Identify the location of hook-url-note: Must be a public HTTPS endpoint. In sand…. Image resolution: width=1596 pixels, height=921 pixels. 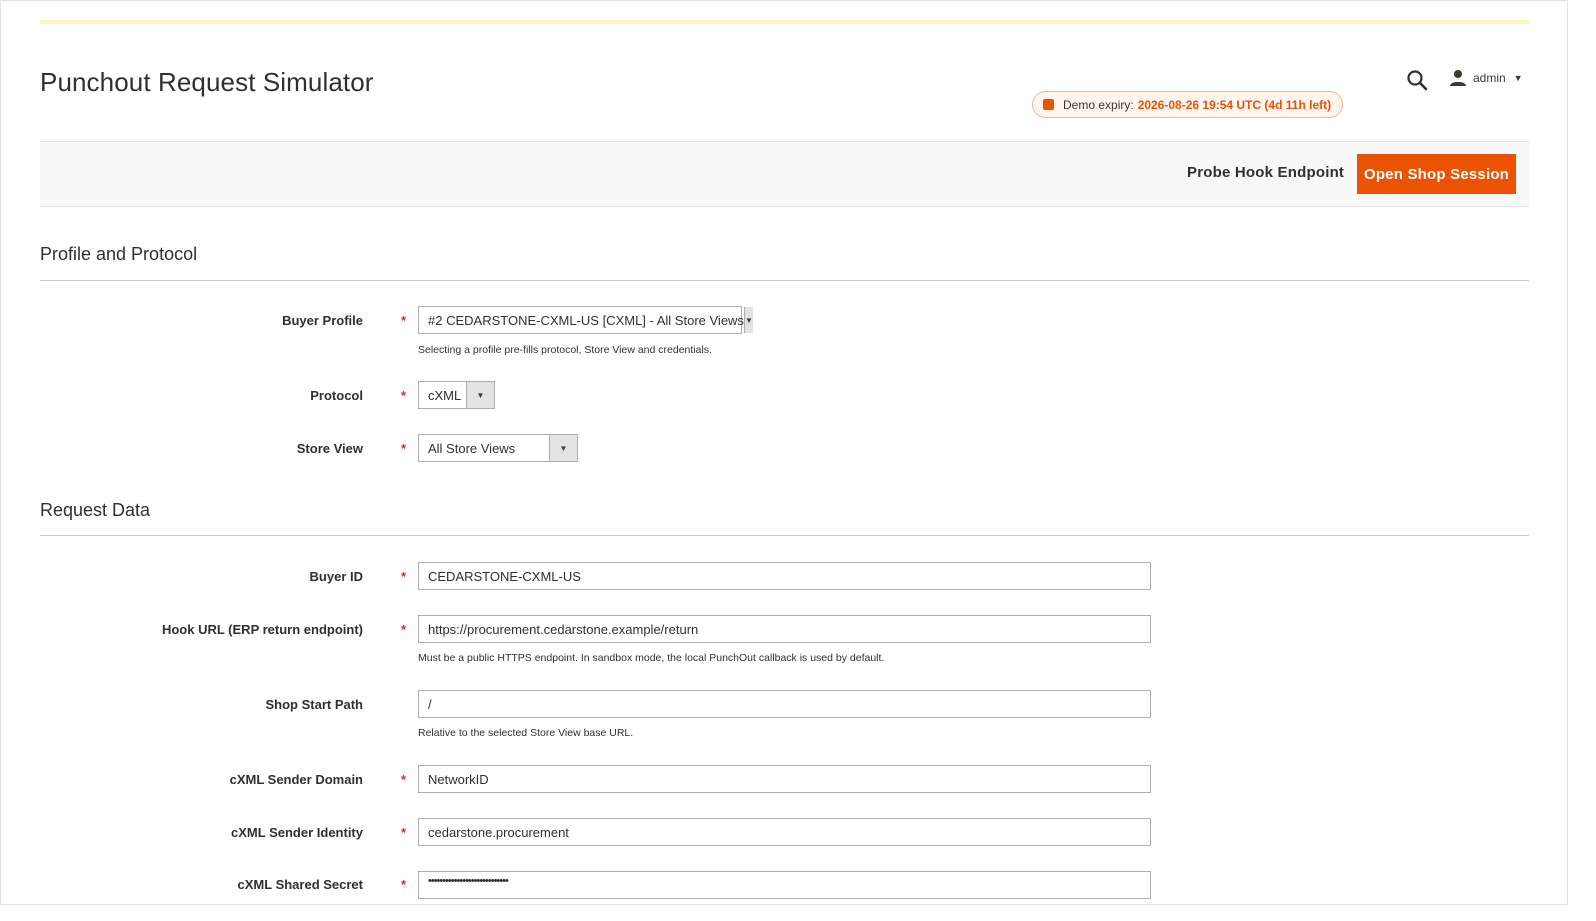
(651, 658).